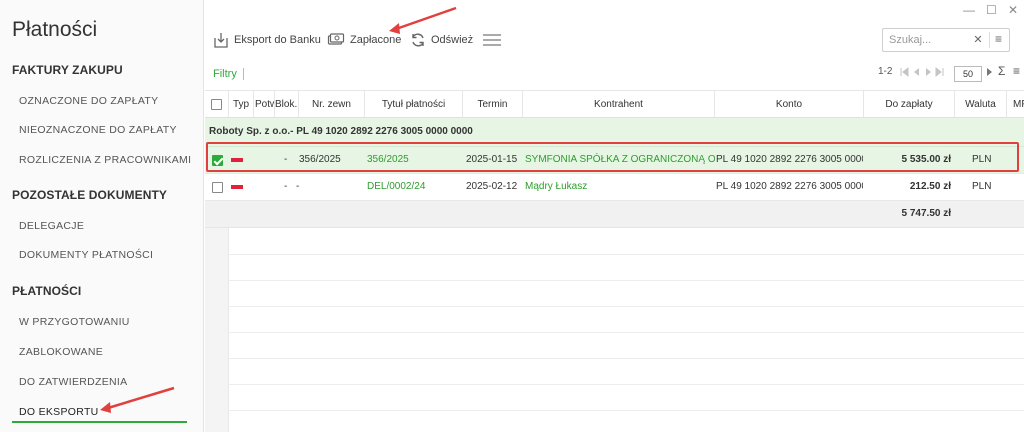 The height and width of the screenshot is (432, 1024). I want to click on total-amount: 5 747.50 zł, so click(926, 213).